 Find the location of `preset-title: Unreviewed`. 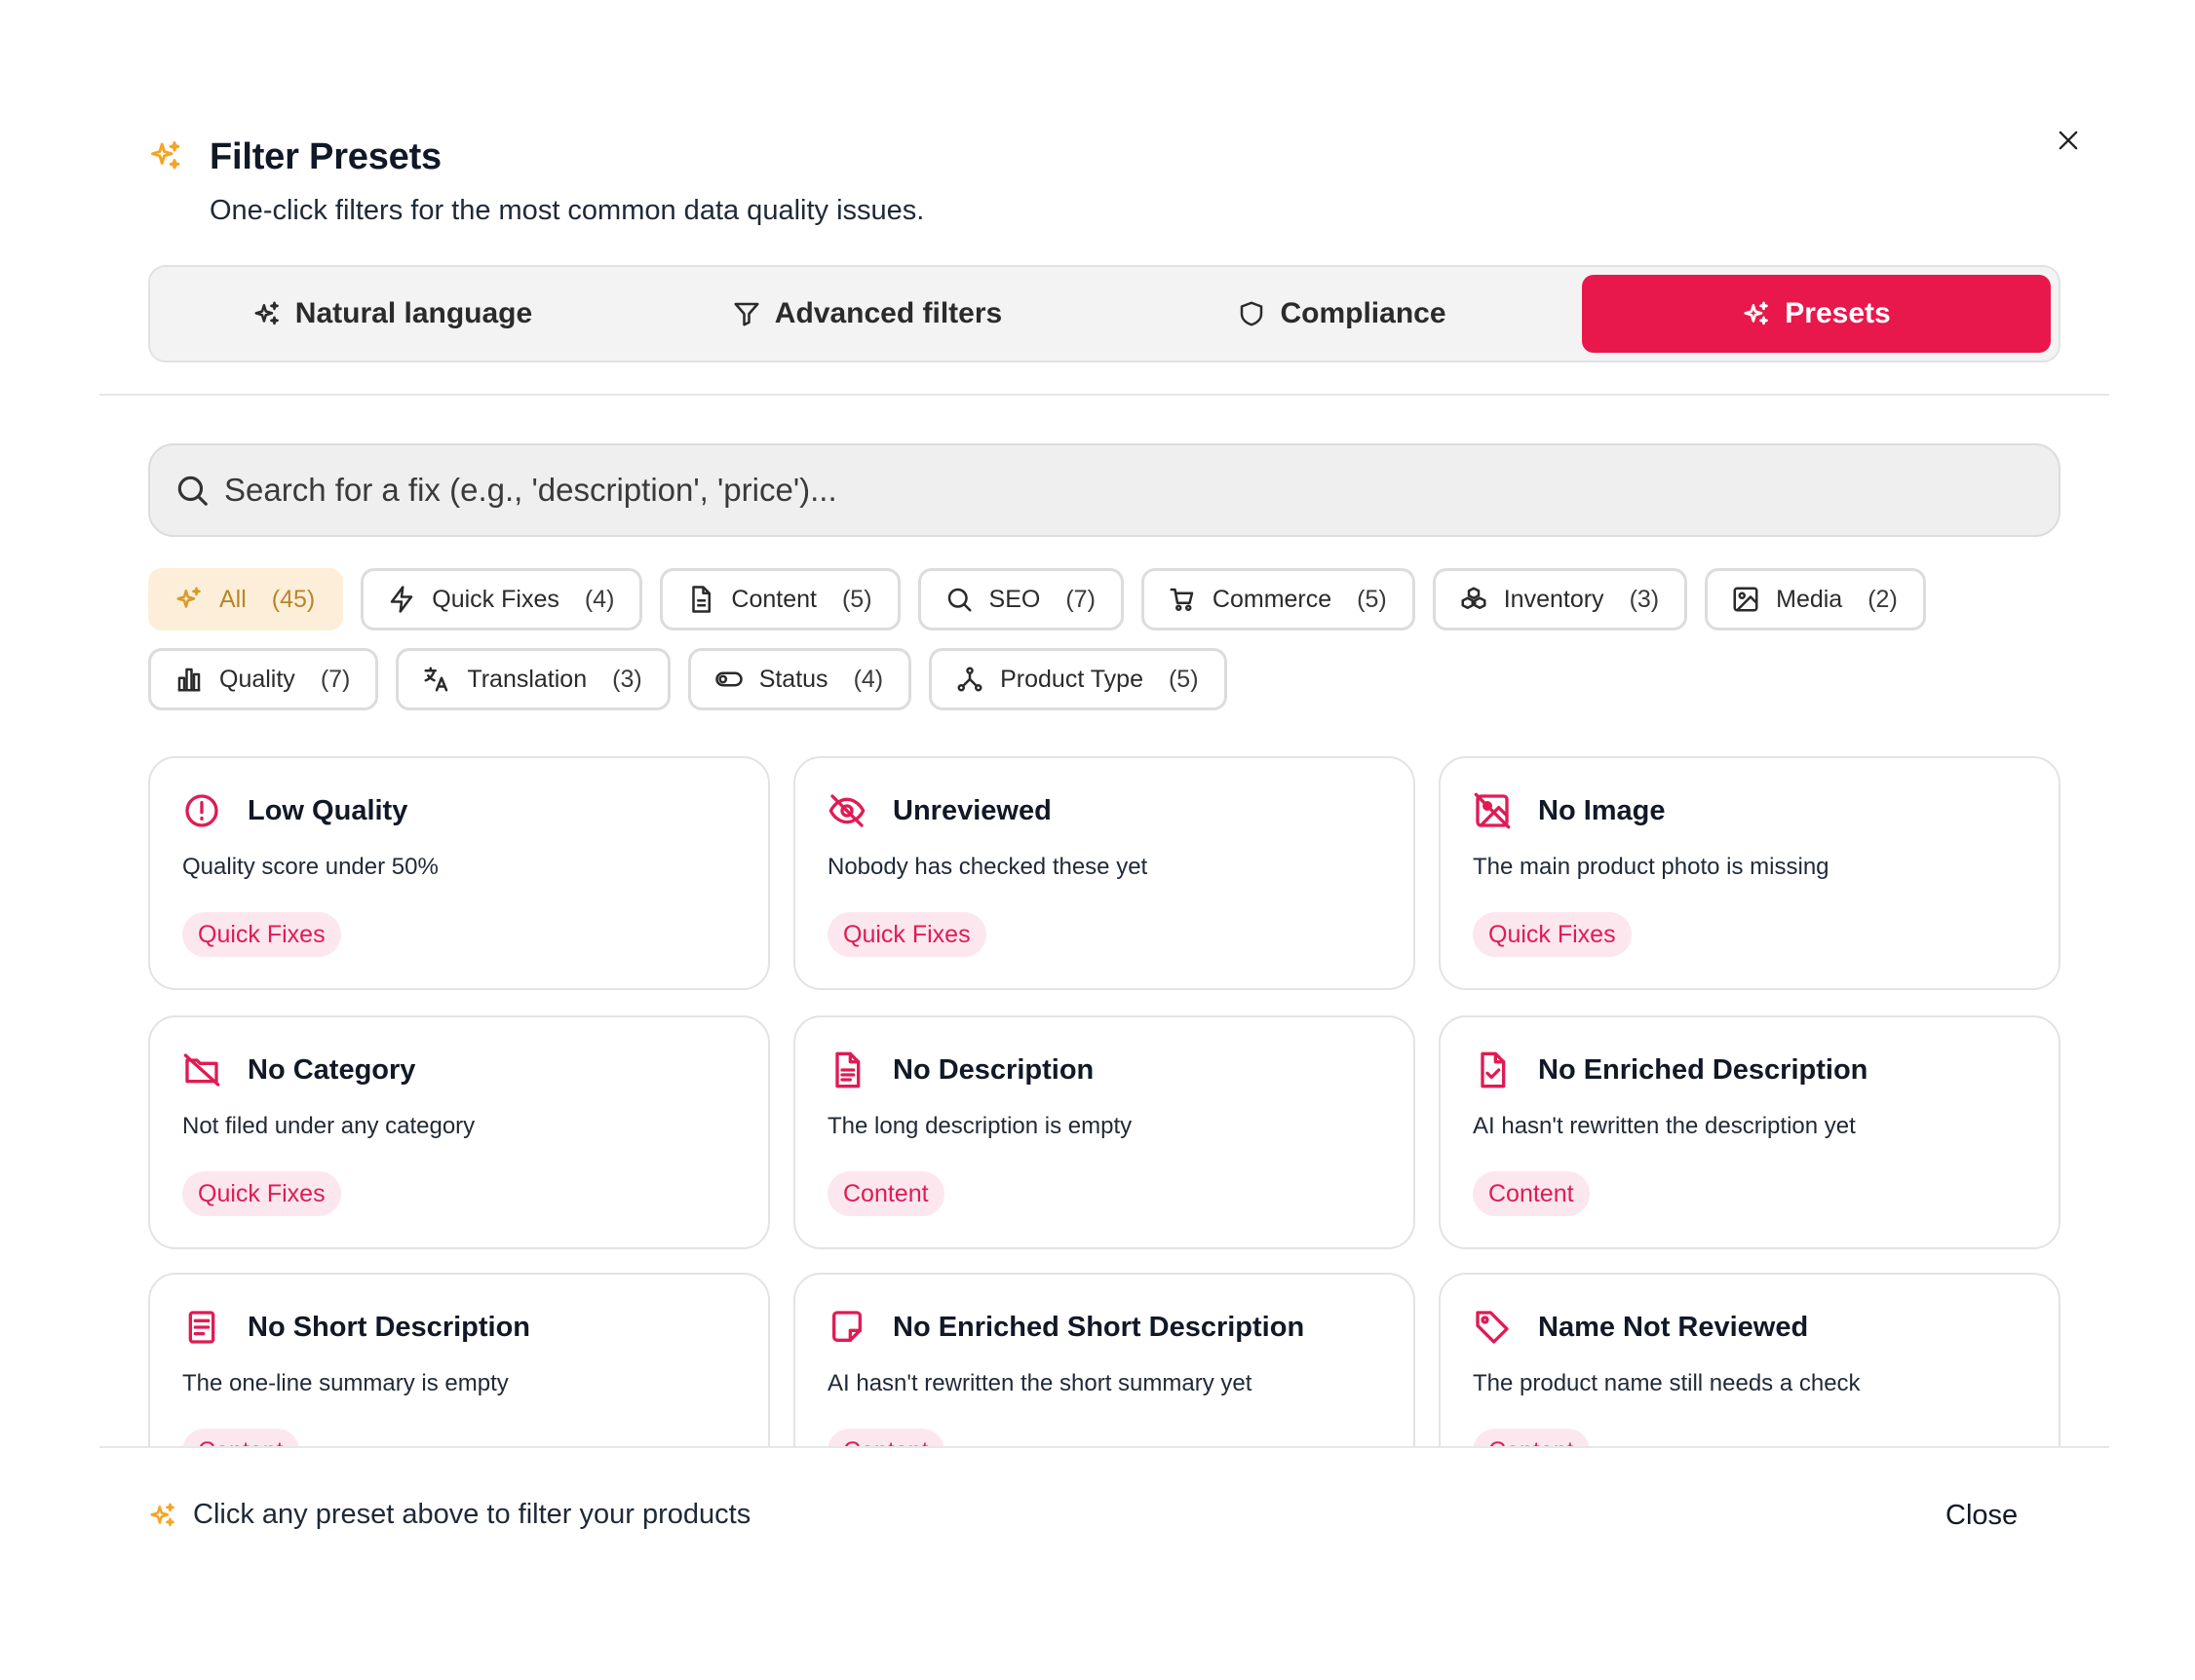

preset-title: Unreviewed is located at coordinates (972, 810).